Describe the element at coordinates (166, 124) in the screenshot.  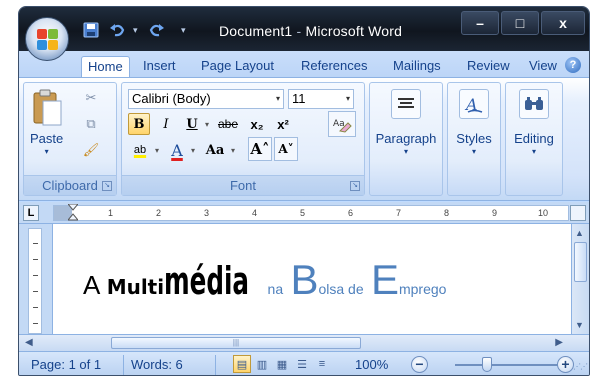
I see `italic-button: I` at that location.